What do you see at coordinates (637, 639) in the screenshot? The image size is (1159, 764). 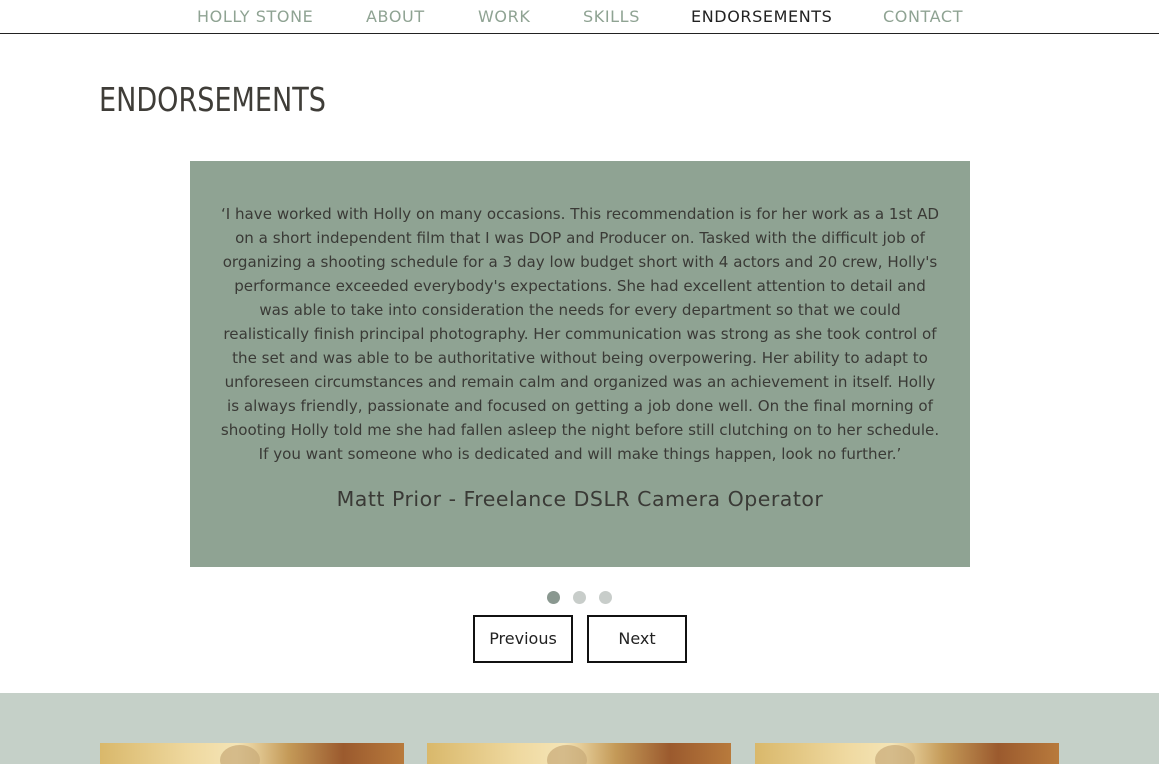 I see `next-button: Next` at bounding box center [637, 639].